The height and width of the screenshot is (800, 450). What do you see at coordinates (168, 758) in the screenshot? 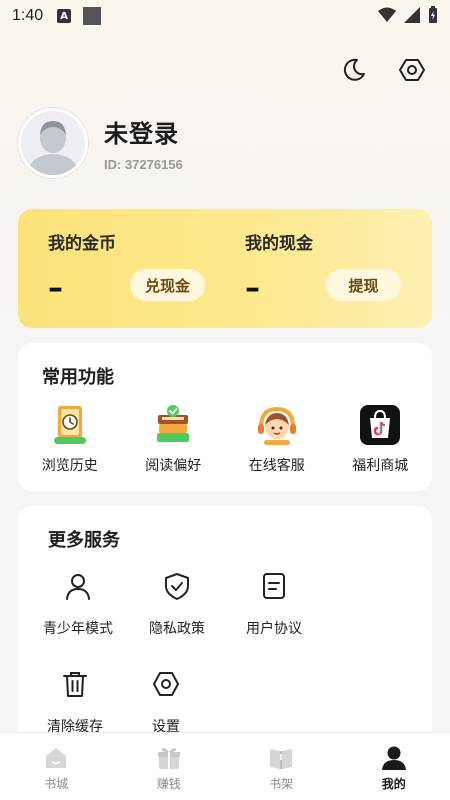
I see `gift-icon` at bounding box center [168, 758].